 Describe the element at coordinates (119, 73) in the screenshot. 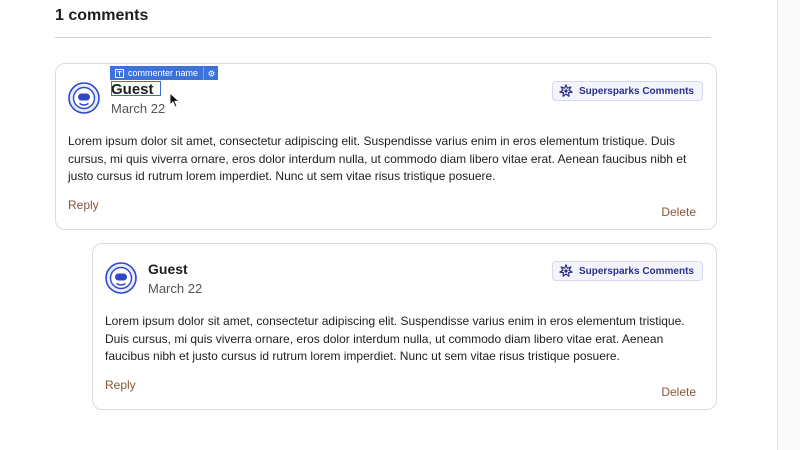

I see `text-field-icon` at that location.